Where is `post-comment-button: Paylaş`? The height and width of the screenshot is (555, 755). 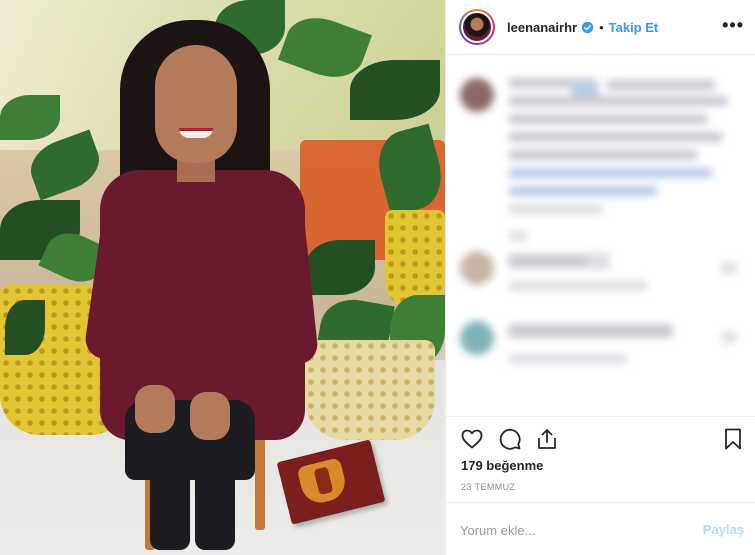
post-comment-button: Paylaş is located at coordinates (723, 529).